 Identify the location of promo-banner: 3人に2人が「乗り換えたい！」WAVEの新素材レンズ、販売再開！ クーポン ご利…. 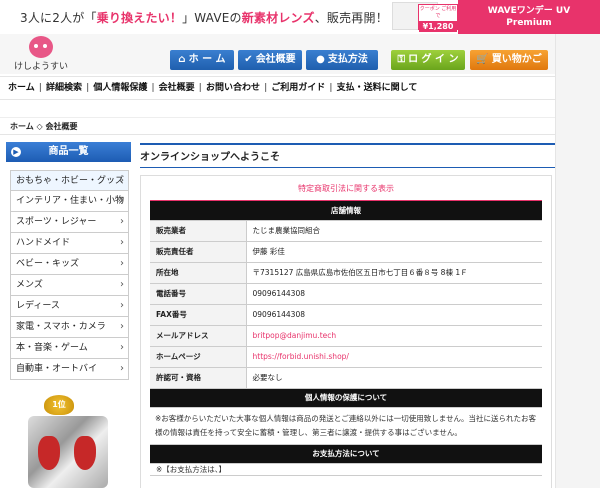
(300, 17).